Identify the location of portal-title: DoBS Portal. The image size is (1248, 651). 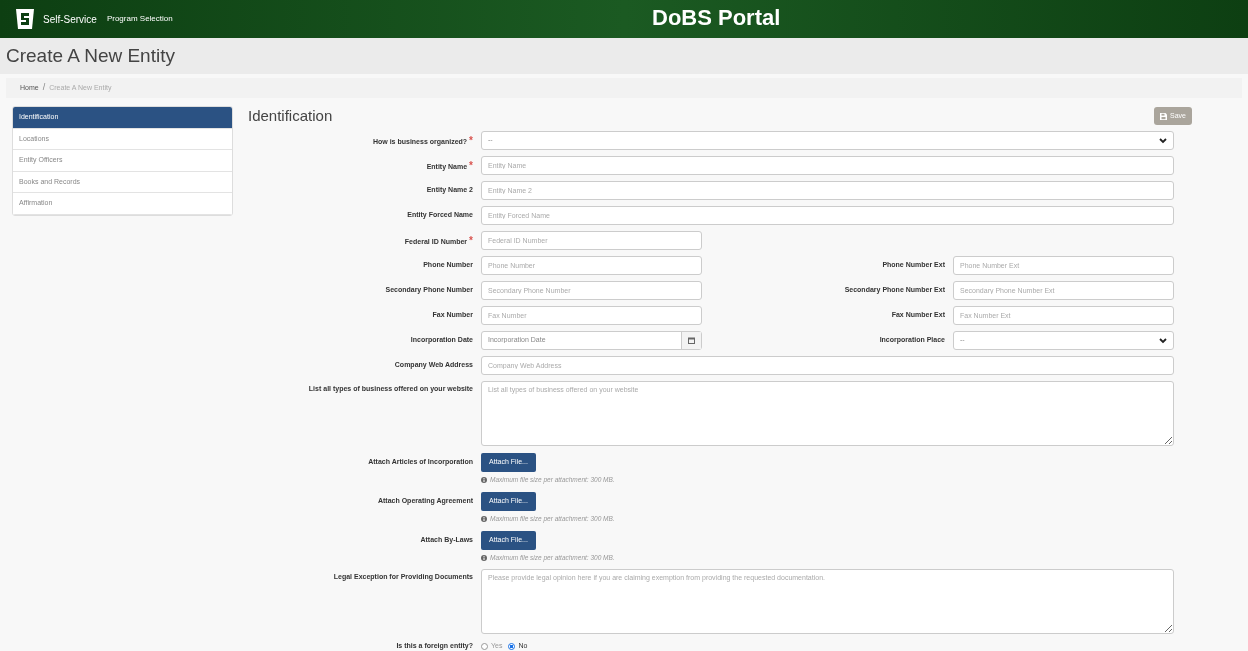
(716, 18).